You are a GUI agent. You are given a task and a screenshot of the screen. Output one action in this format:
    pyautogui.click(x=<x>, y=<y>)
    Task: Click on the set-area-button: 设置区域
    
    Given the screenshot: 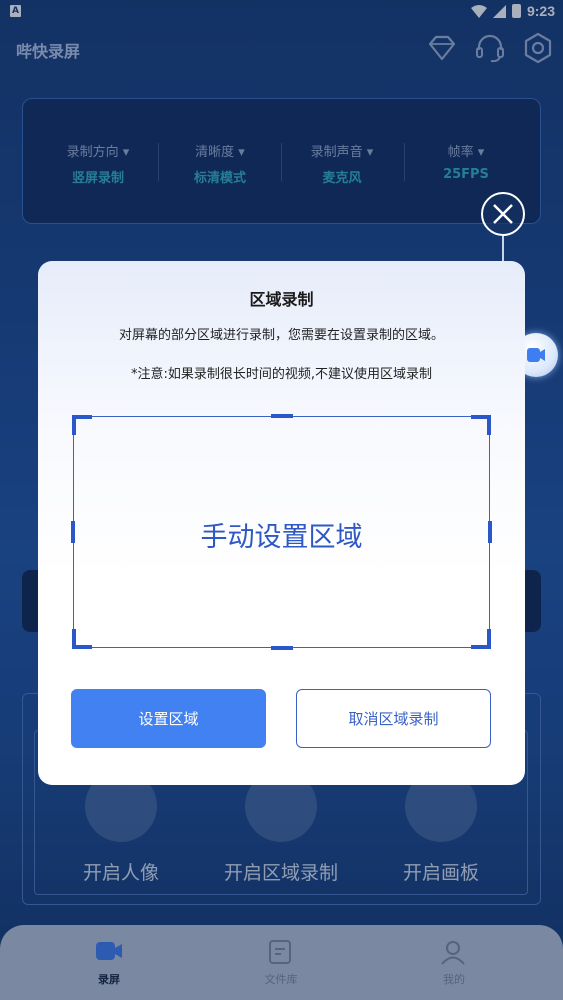 What is the action you would take?
    pyautogui.click(x=168, y=718)
    